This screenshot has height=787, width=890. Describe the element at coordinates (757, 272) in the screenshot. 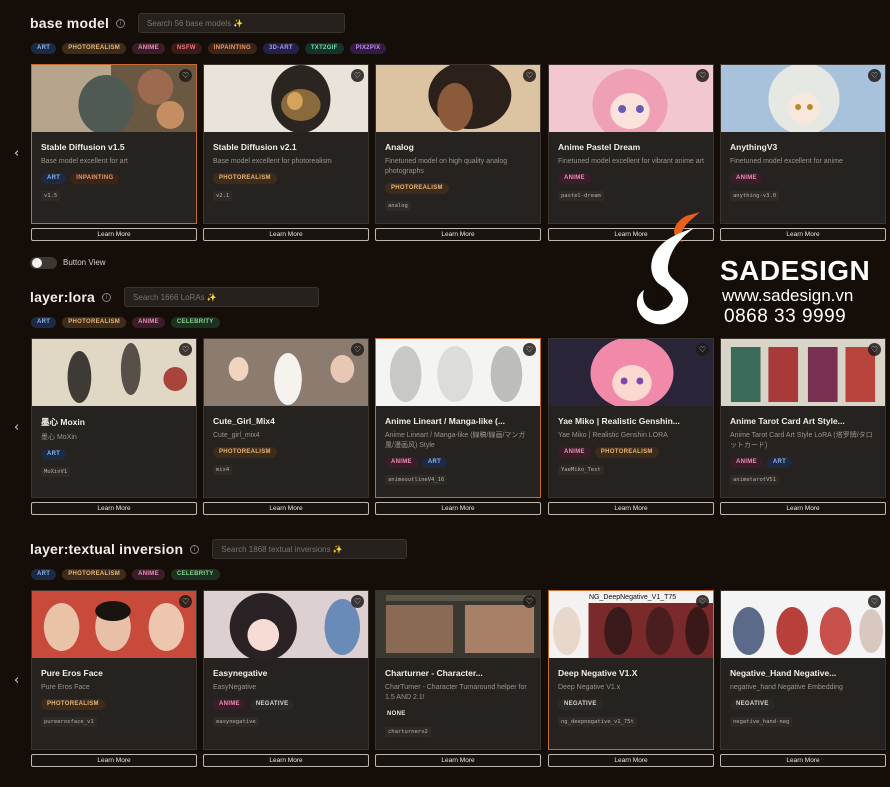

I see `watermark: SADESIGN www.sadesign.vn 0868 33 9999` at that location.